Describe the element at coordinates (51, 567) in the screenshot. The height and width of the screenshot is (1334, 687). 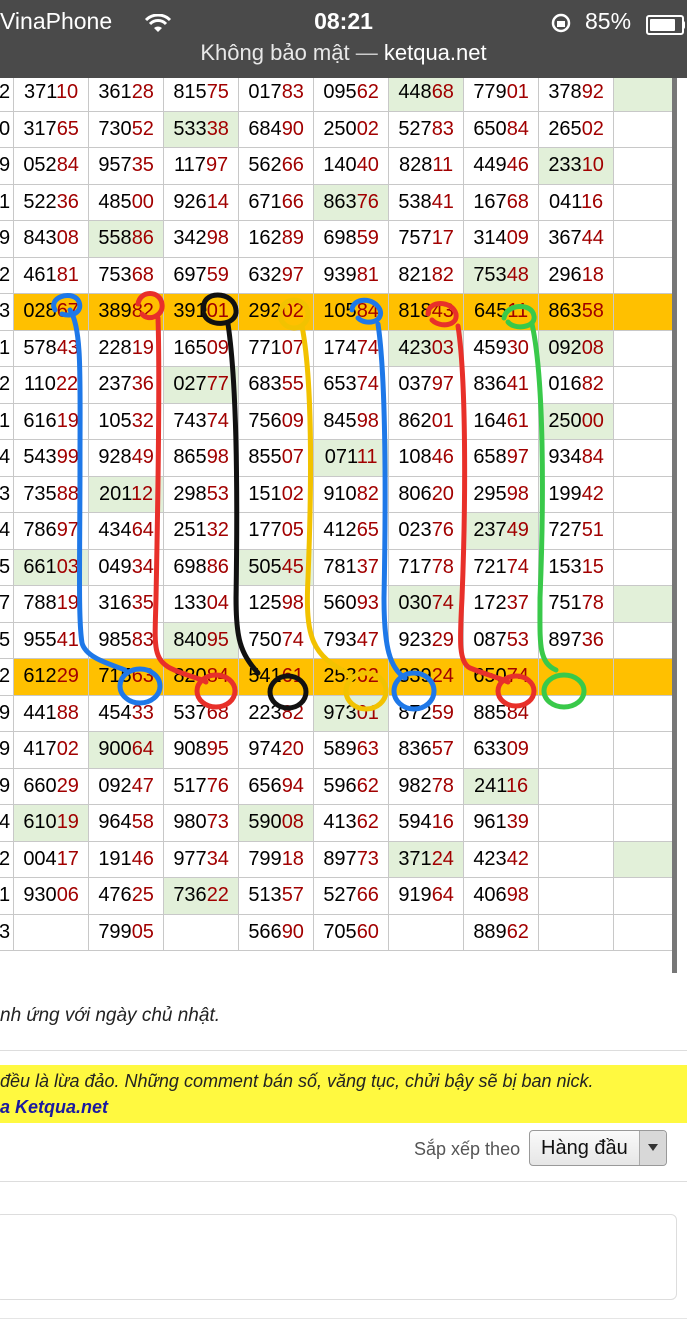
I see `result-cell: 66103` at that location.